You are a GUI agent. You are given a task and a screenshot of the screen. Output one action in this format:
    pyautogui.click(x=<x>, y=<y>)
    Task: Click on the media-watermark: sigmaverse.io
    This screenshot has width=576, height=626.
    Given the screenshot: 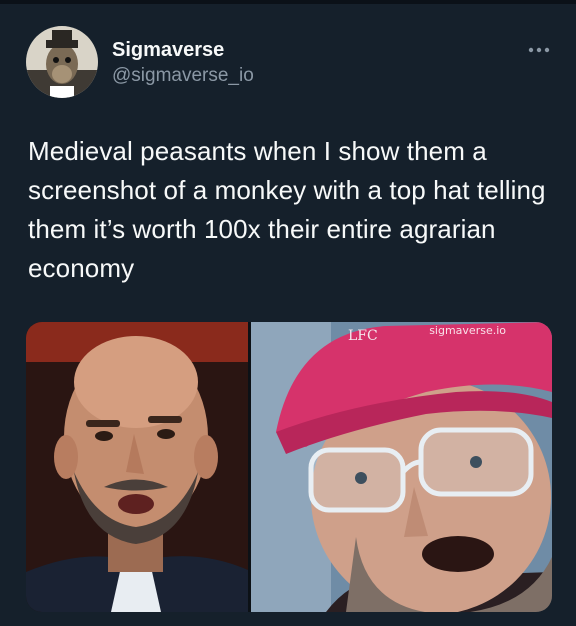 What is the action you would take?
    pyautogui.click(x=467, y=330)
    